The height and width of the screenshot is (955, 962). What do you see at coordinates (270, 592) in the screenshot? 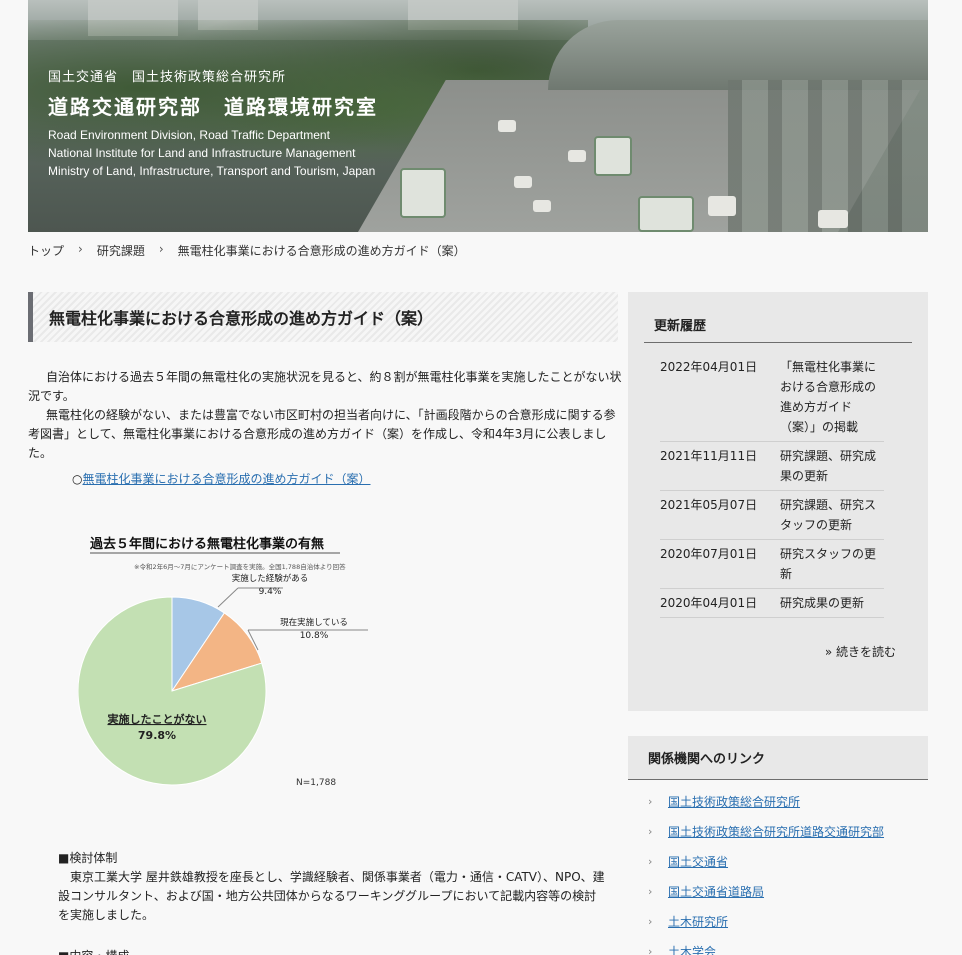
I see `slice-label-value: 9.4%` at bounding box center [270, 592].